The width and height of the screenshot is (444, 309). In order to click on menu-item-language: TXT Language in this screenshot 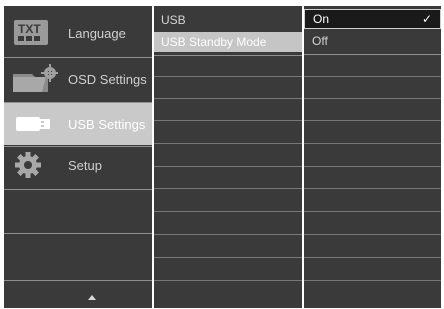, I will do `click(78, 33)`.